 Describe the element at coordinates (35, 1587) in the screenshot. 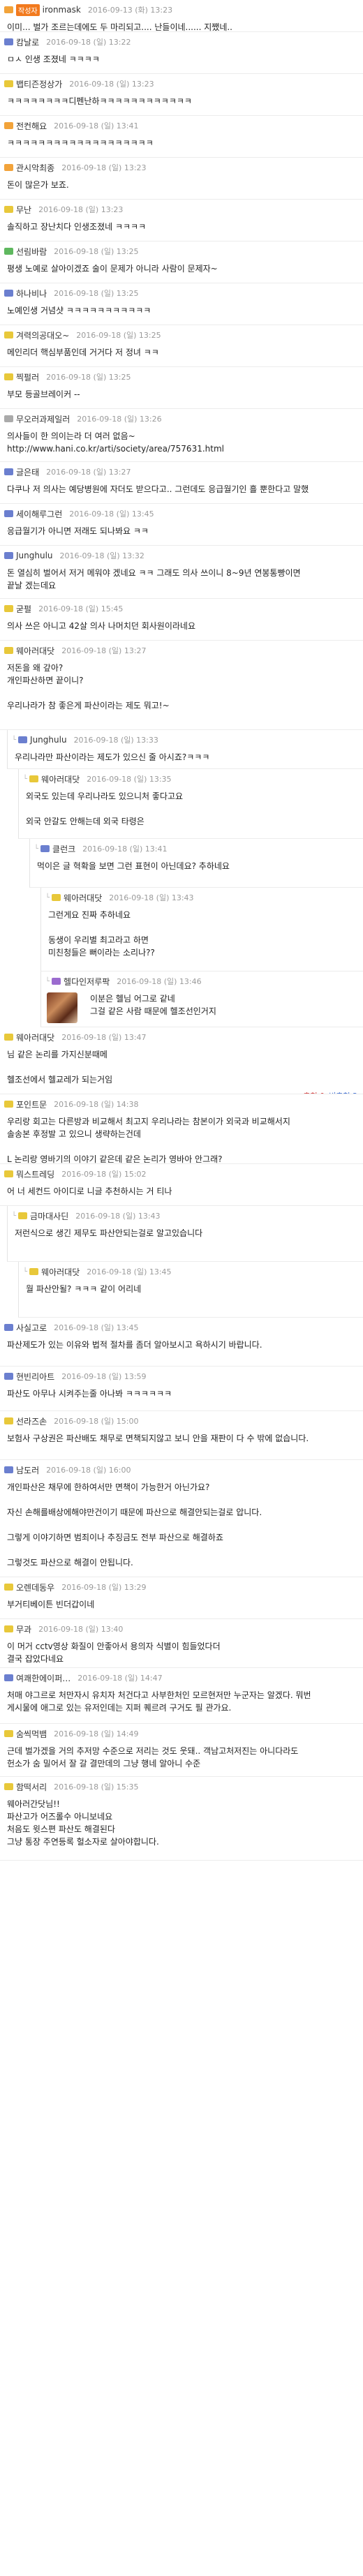

I see `comment-nickname: 오렌데동우` at that location.